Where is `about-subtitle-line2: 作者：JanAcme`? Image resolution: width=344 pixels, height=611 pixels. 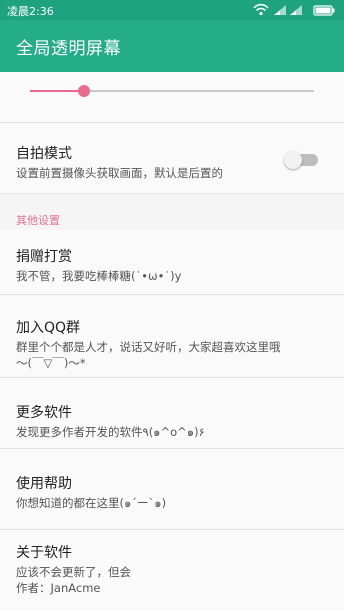
about-subtitle-line2: 作者：JanAcme is located at coordinates (58, 588).